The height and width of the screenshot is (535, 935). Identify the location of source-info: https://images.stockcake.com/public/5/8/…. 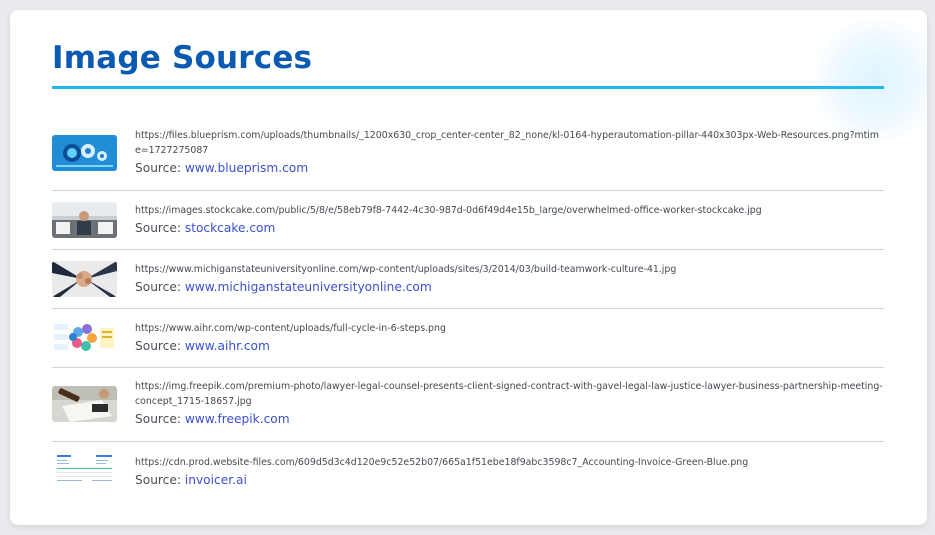
(509, 219).